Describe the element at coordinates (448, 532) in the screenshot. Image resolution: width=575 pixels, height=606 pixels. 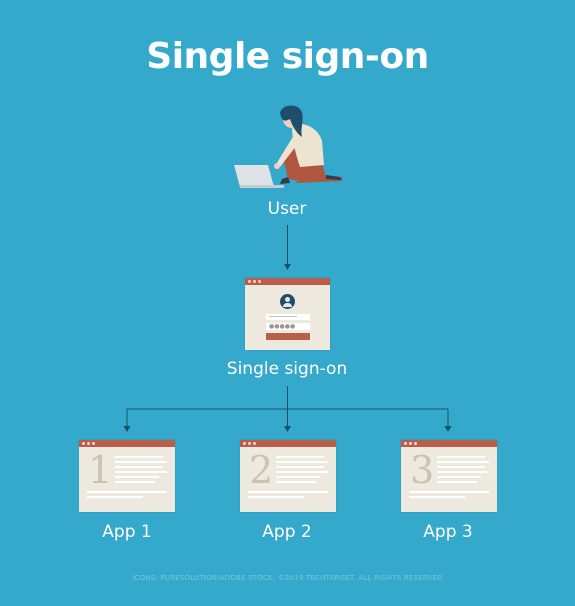
I see `app-3-label: App 3` at that location.